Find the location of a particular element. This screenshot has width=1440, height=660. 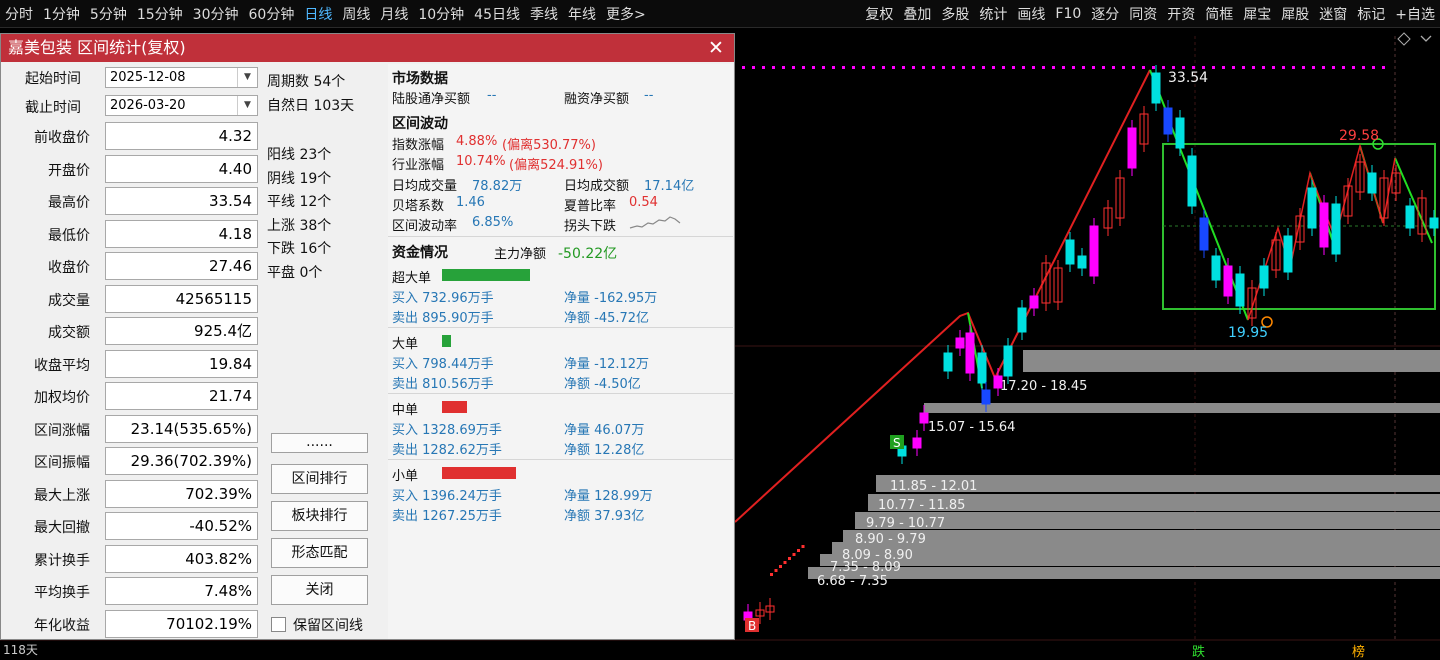

tool-menu-item: 简框 is located at coordinates (1219, 14).